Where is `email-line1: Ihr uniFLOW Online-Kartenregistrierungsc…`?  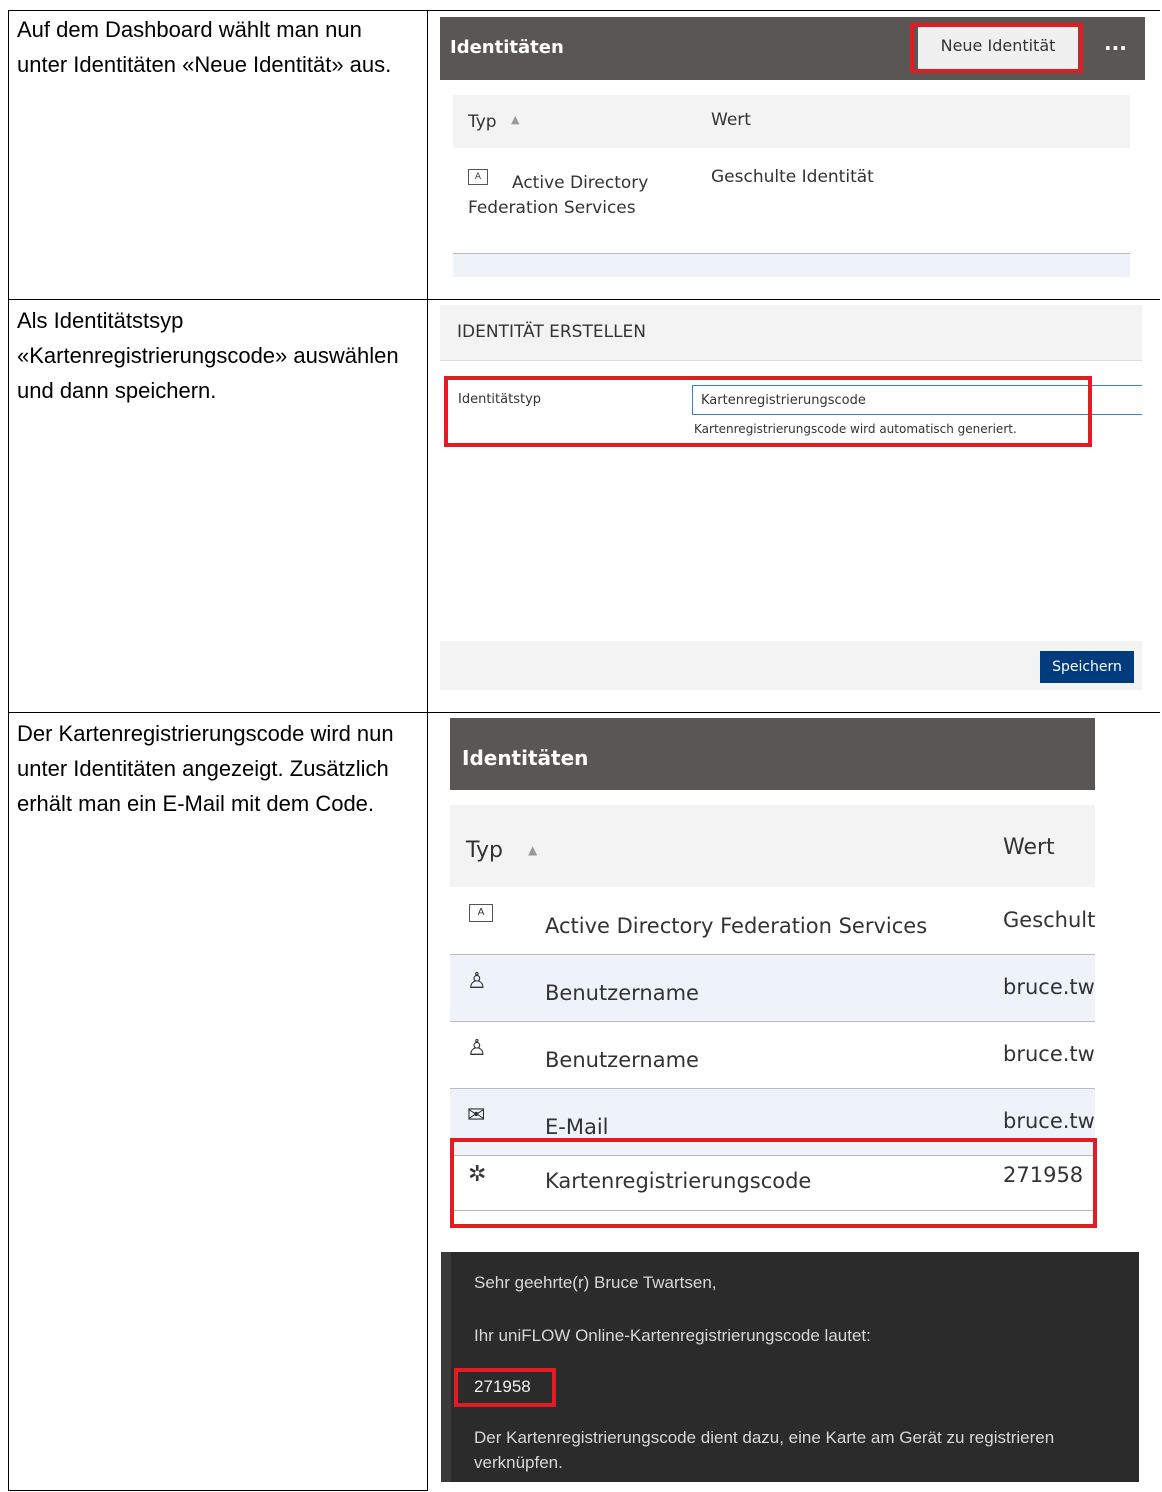
email-line1: Ihr uniFLOW Online-Kartenregistrierungsc… is located at coordinates (672, 1335).